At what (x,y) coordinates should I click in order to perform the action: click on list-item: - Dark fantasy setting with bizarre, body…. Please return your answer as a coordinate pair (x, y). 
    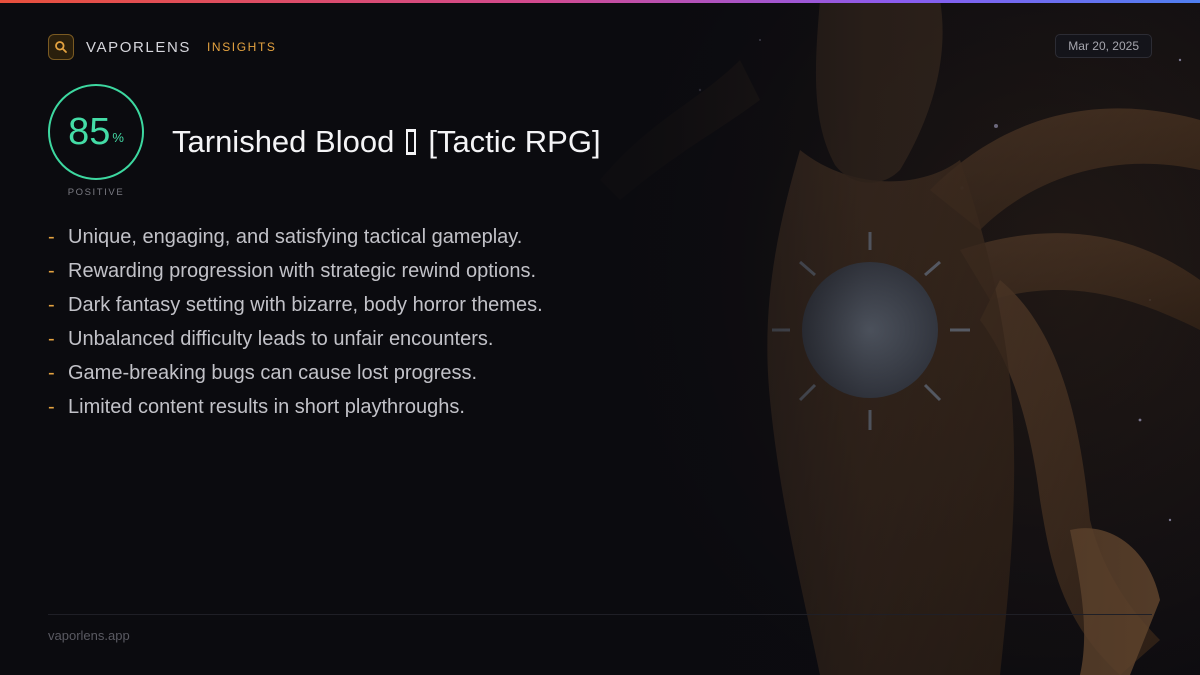
    Looking at the image, I should click on (295, 305).